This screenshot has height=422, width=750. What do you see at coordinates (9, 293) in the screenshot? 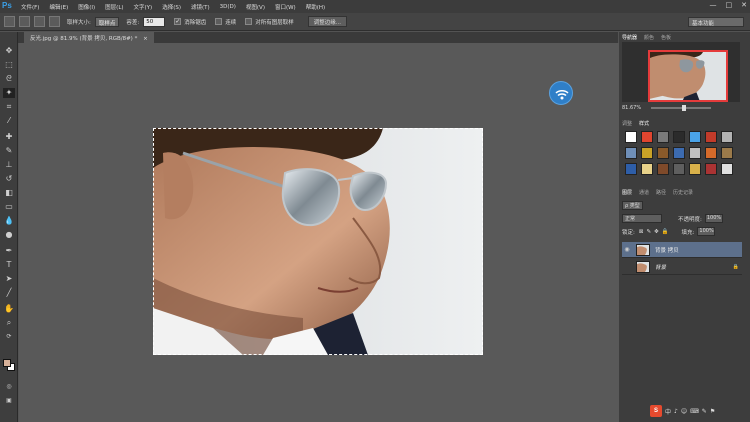
I see `line-tool-icon: ╱` at bounding box center [9, 293].